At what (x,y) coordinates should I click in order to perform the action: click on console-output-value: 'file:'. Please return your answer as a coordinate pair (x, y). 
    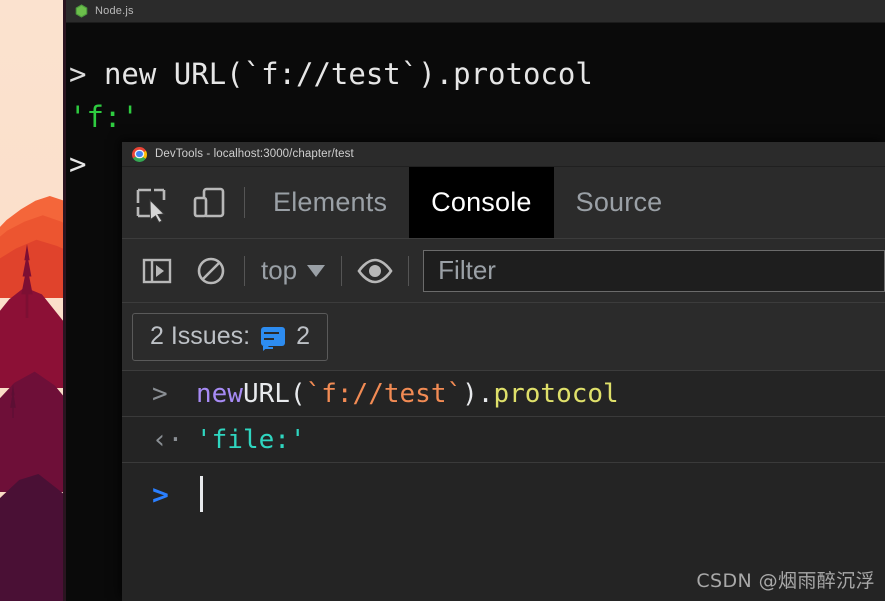
    Looking at the image, I should click on (251, 439).